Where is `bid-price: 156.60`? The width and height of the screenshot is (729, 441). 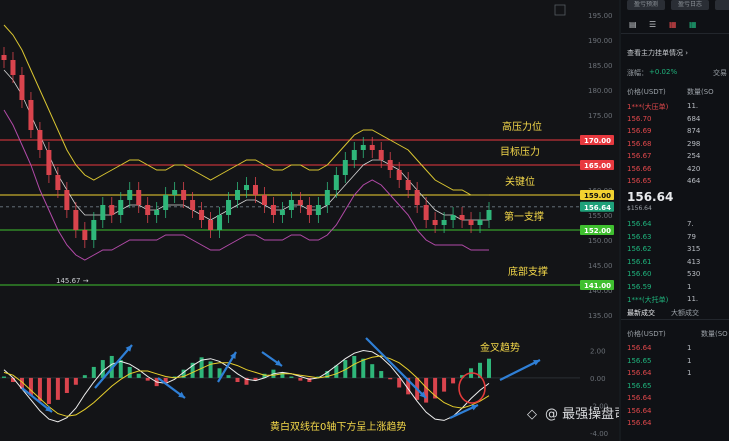
bid-price: 156.60 is located at coordinates (639, 274).